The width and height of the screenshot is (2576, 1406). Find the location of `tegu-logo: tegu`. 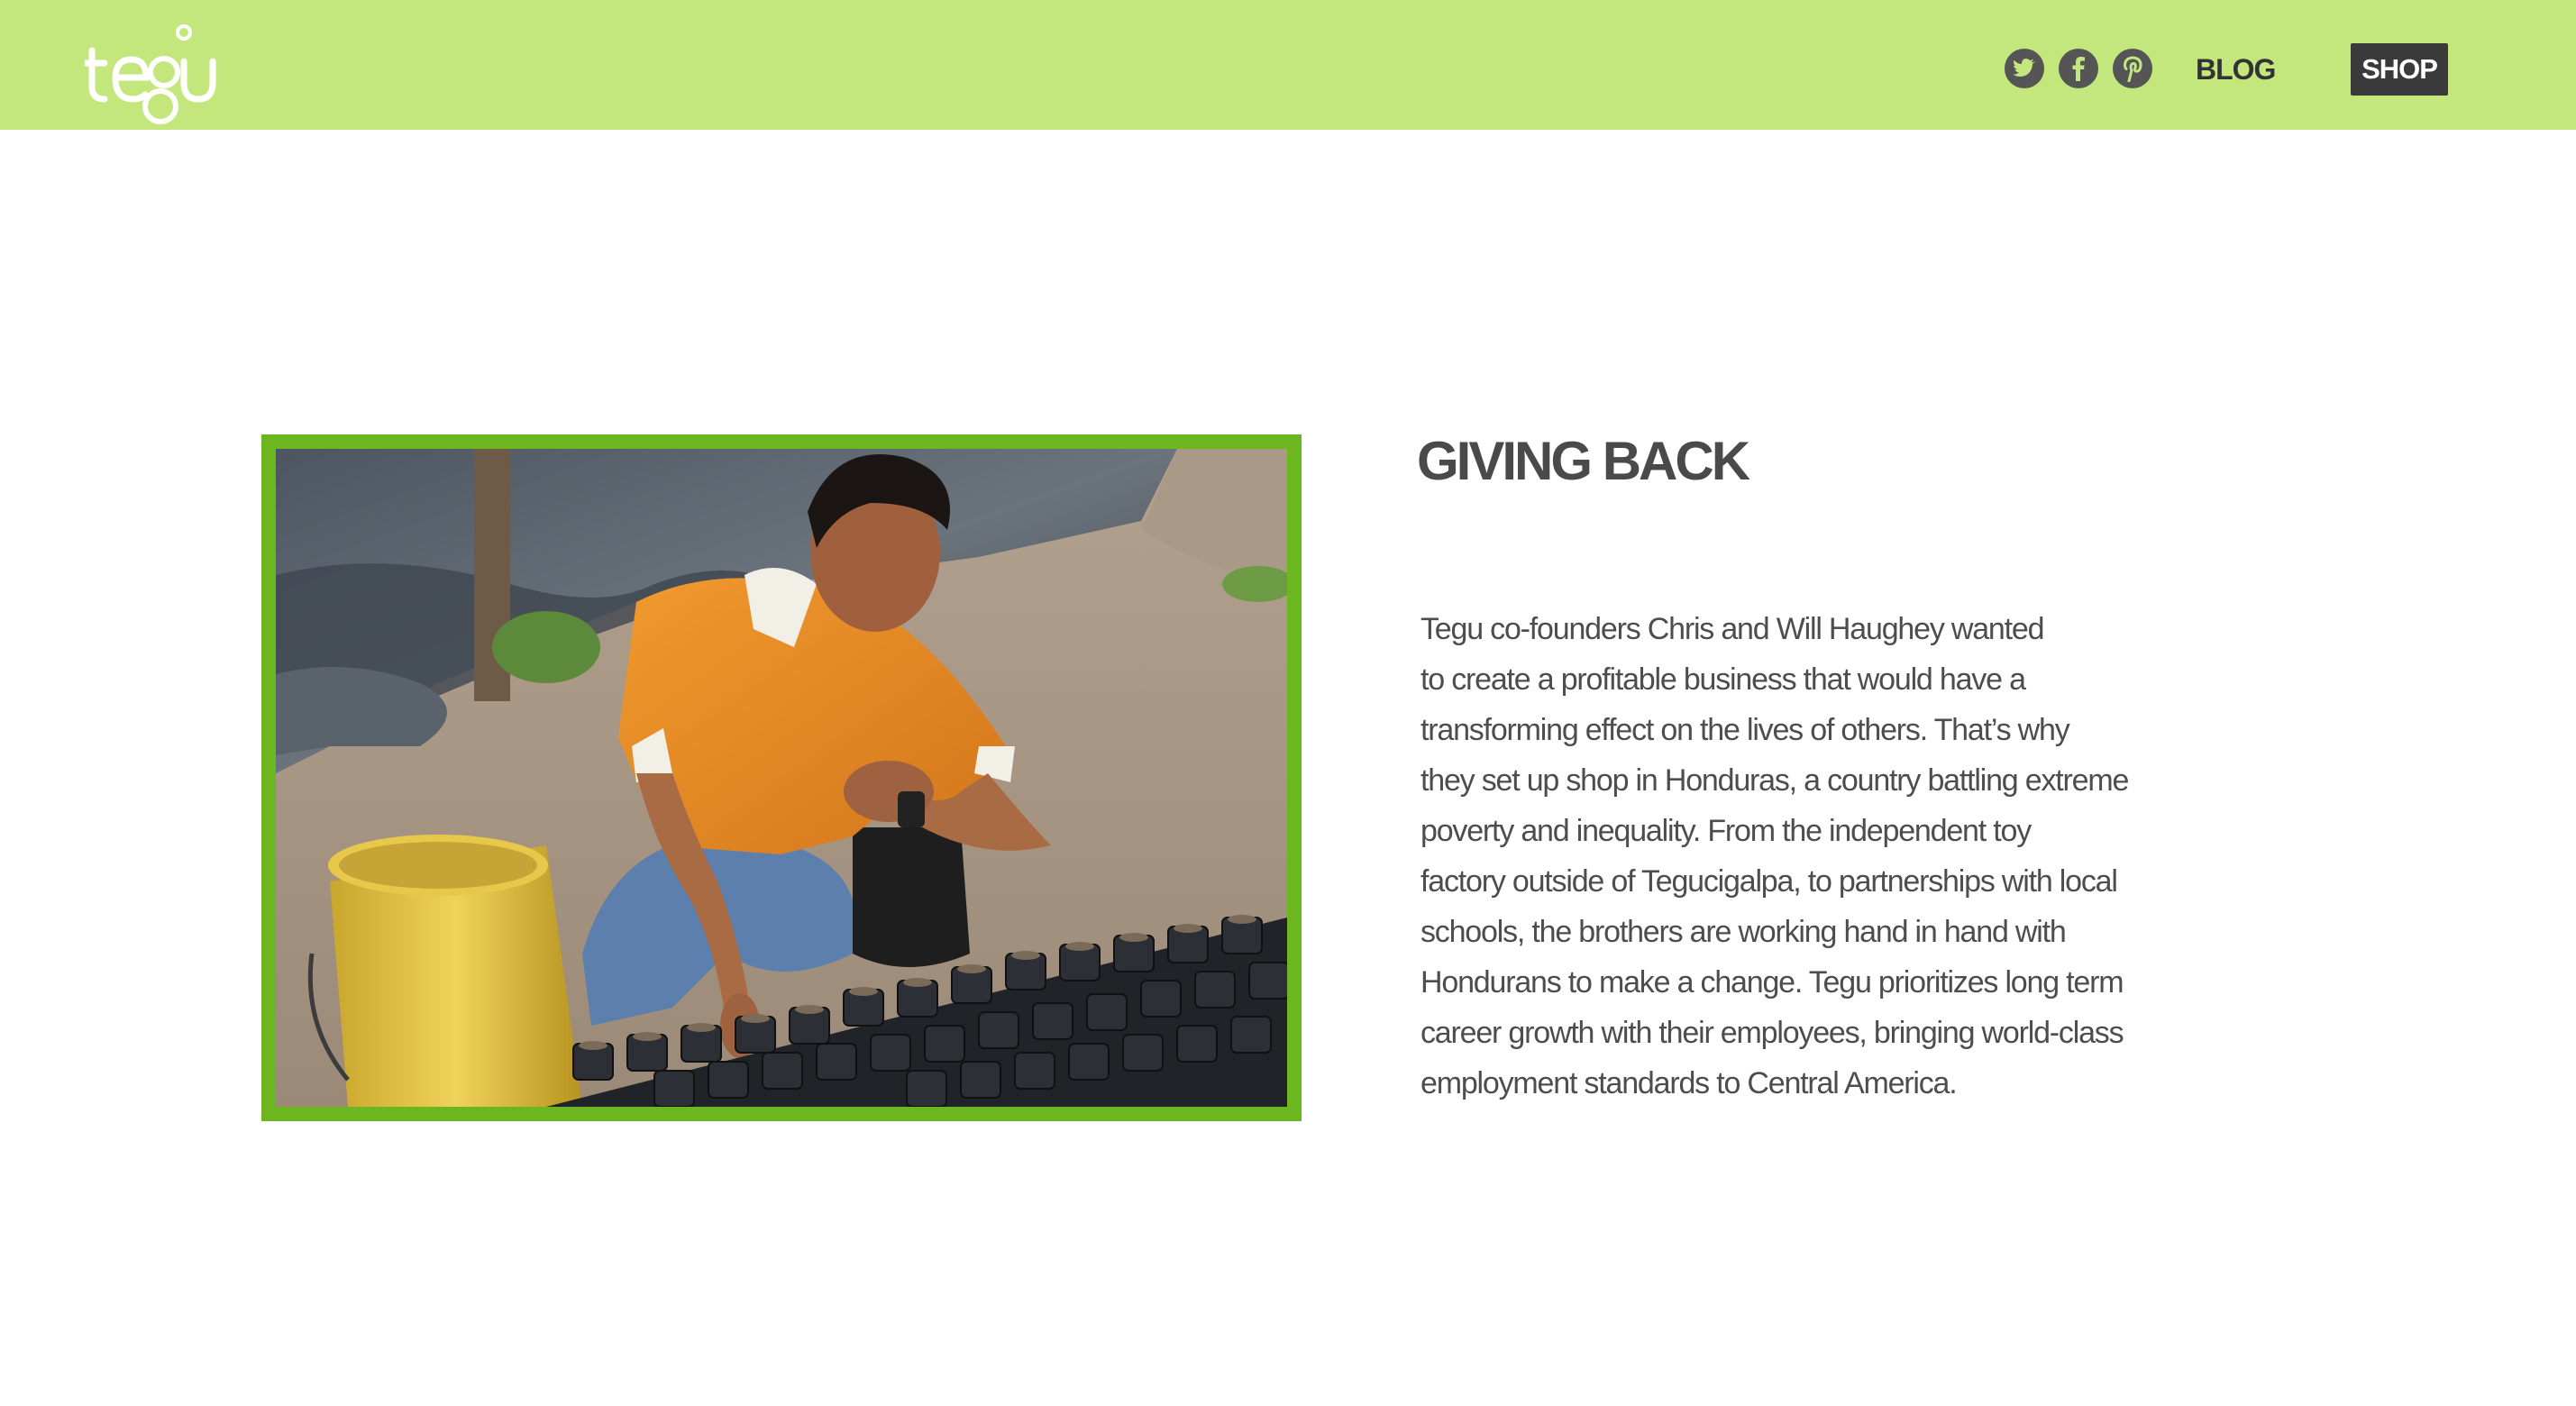

tegu-logo: tegu is located at coordinates (152, 73).